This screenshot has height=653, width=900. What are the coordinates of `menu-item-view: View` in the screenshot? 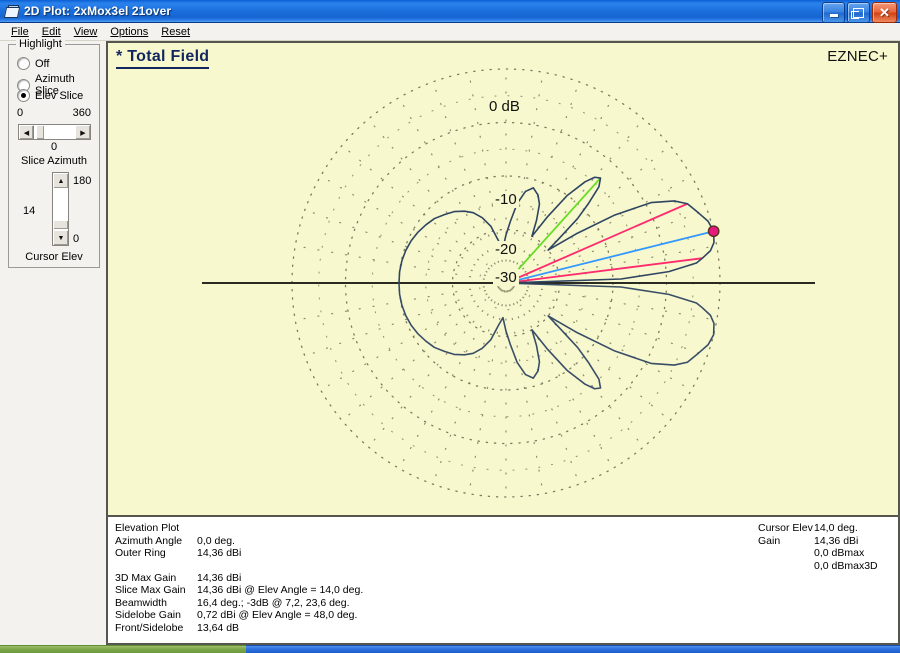 It's located at (86, 32).